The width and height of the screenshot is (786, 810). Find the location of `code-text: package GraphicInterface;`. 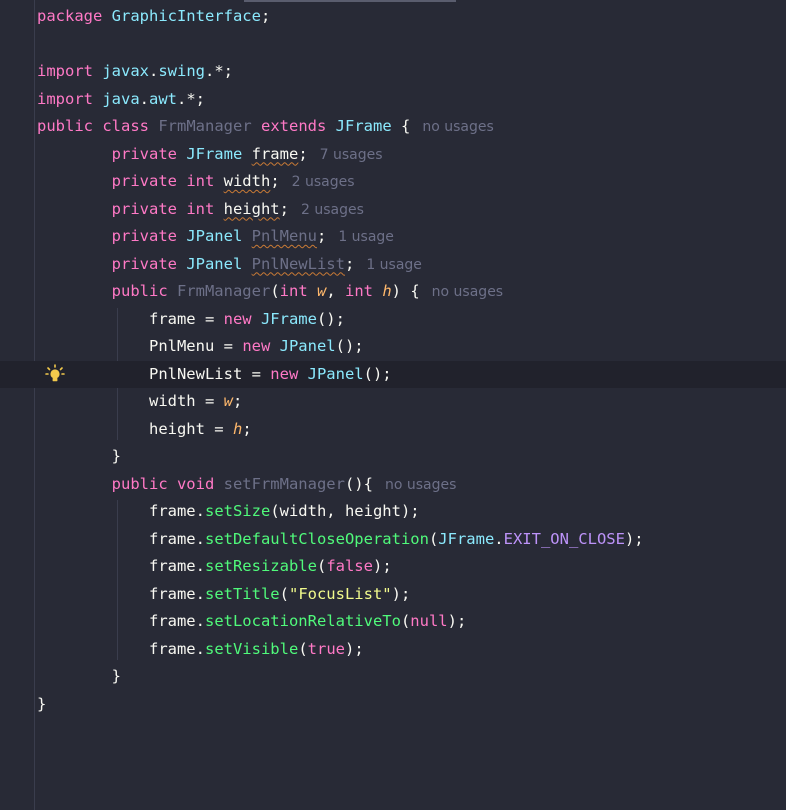

code-text: package GraphicInterface; is located at coordinates (153, 17).